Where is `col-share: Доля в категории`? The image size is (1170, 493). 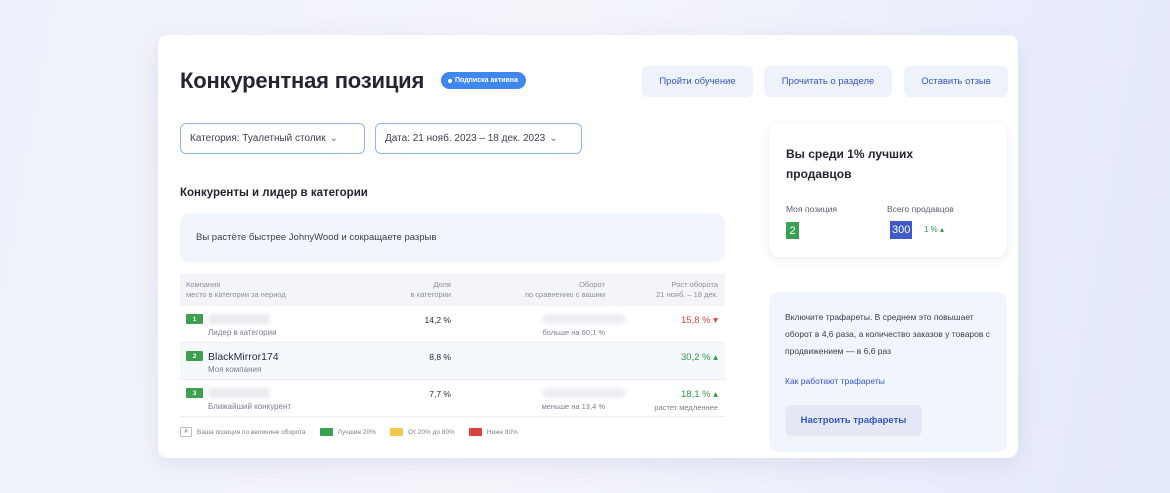
col-share: Доля в категории is located at coordinates (431, 290).